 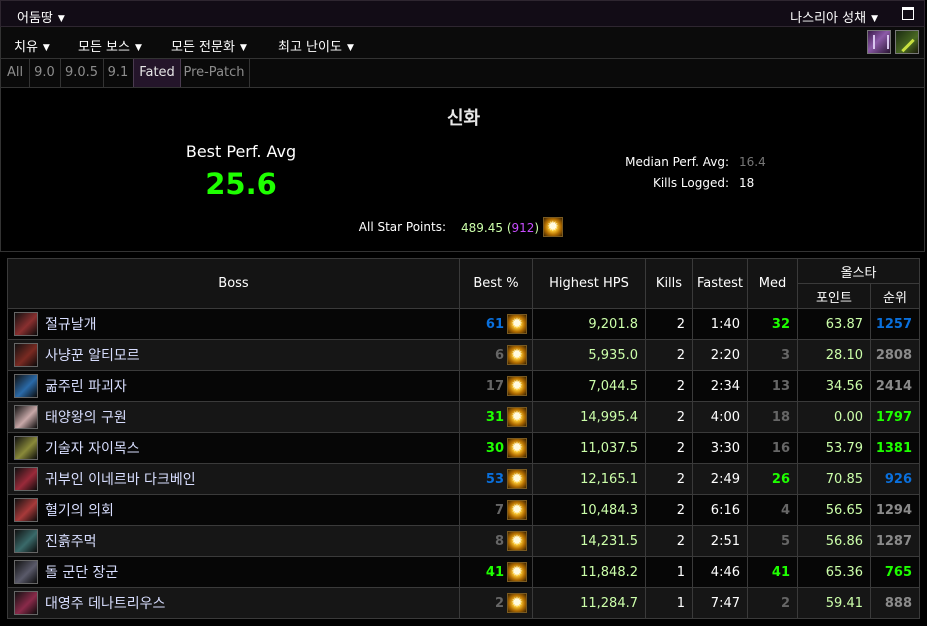 What do you see at coordinates (834, 386) in the screenshot?
I see `points-value: 34.56` at bounding box center [834, 386].